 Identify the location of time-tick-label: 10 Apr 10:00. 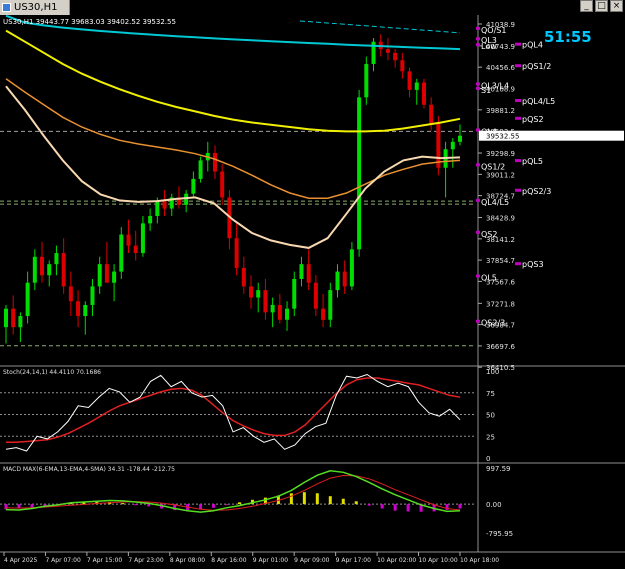
(438, 560).